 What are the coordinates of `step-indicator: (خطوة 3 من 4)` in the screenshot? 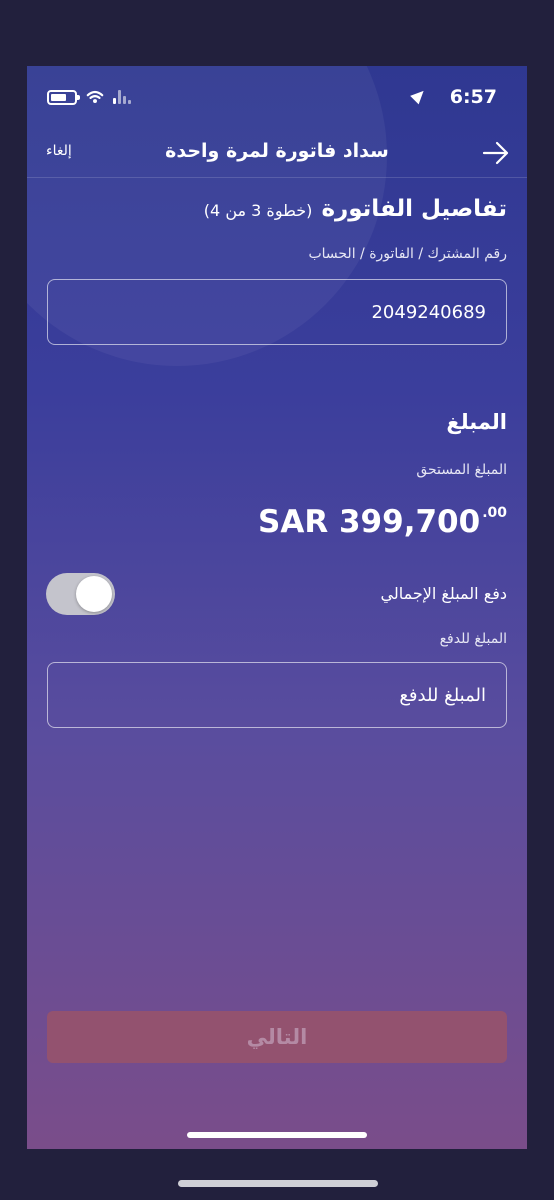 It's located at (258, 210).